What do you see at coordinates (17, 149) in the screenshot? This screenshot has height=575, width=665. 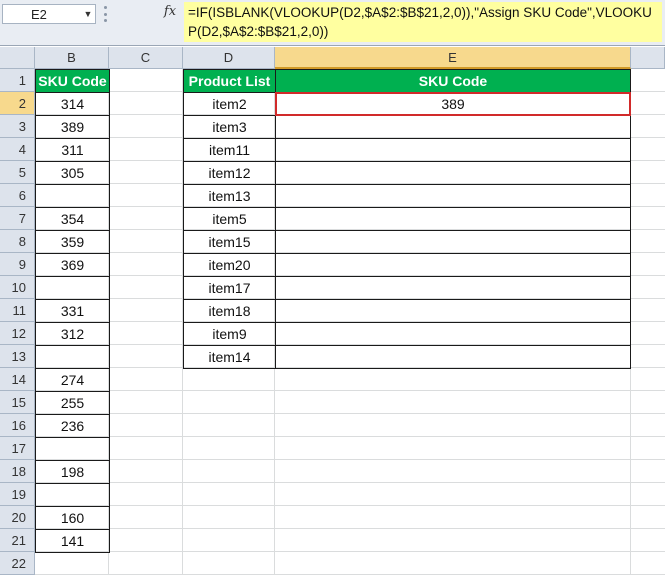 I see `row-header-4: 4` at bounding box center [17, 149].